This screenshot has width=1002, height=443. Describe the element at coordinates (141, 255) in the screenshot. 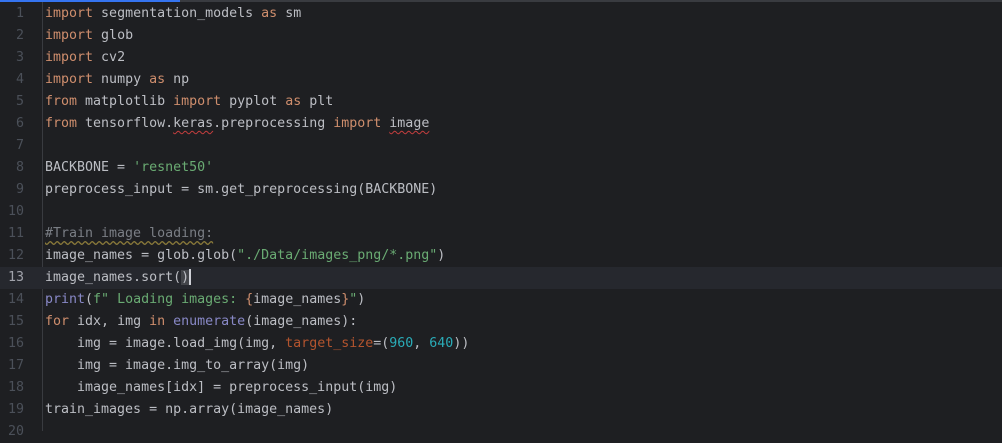

I see `code-text: image_names = glob.glob(` at that location.